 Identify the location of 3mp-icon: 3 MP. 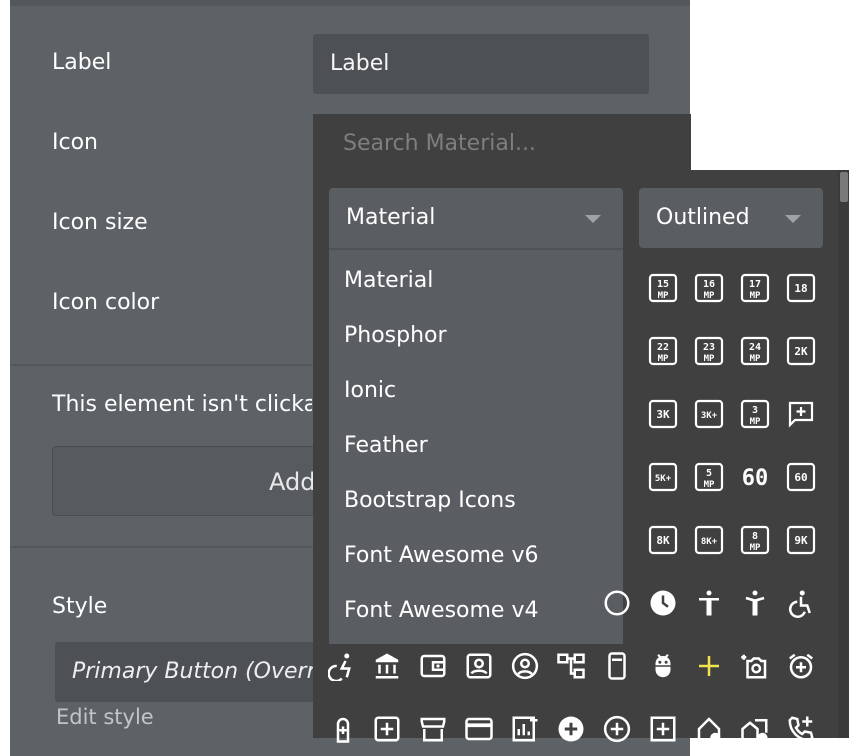
(755, 414).